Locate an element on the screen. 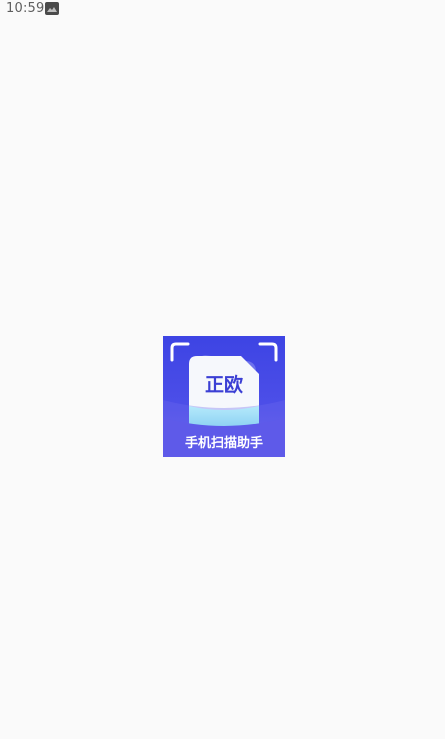 This screenshot has height=739, width=445. app-logo: 正欧 手机扫描助手 is located at coordinates (224, 396).